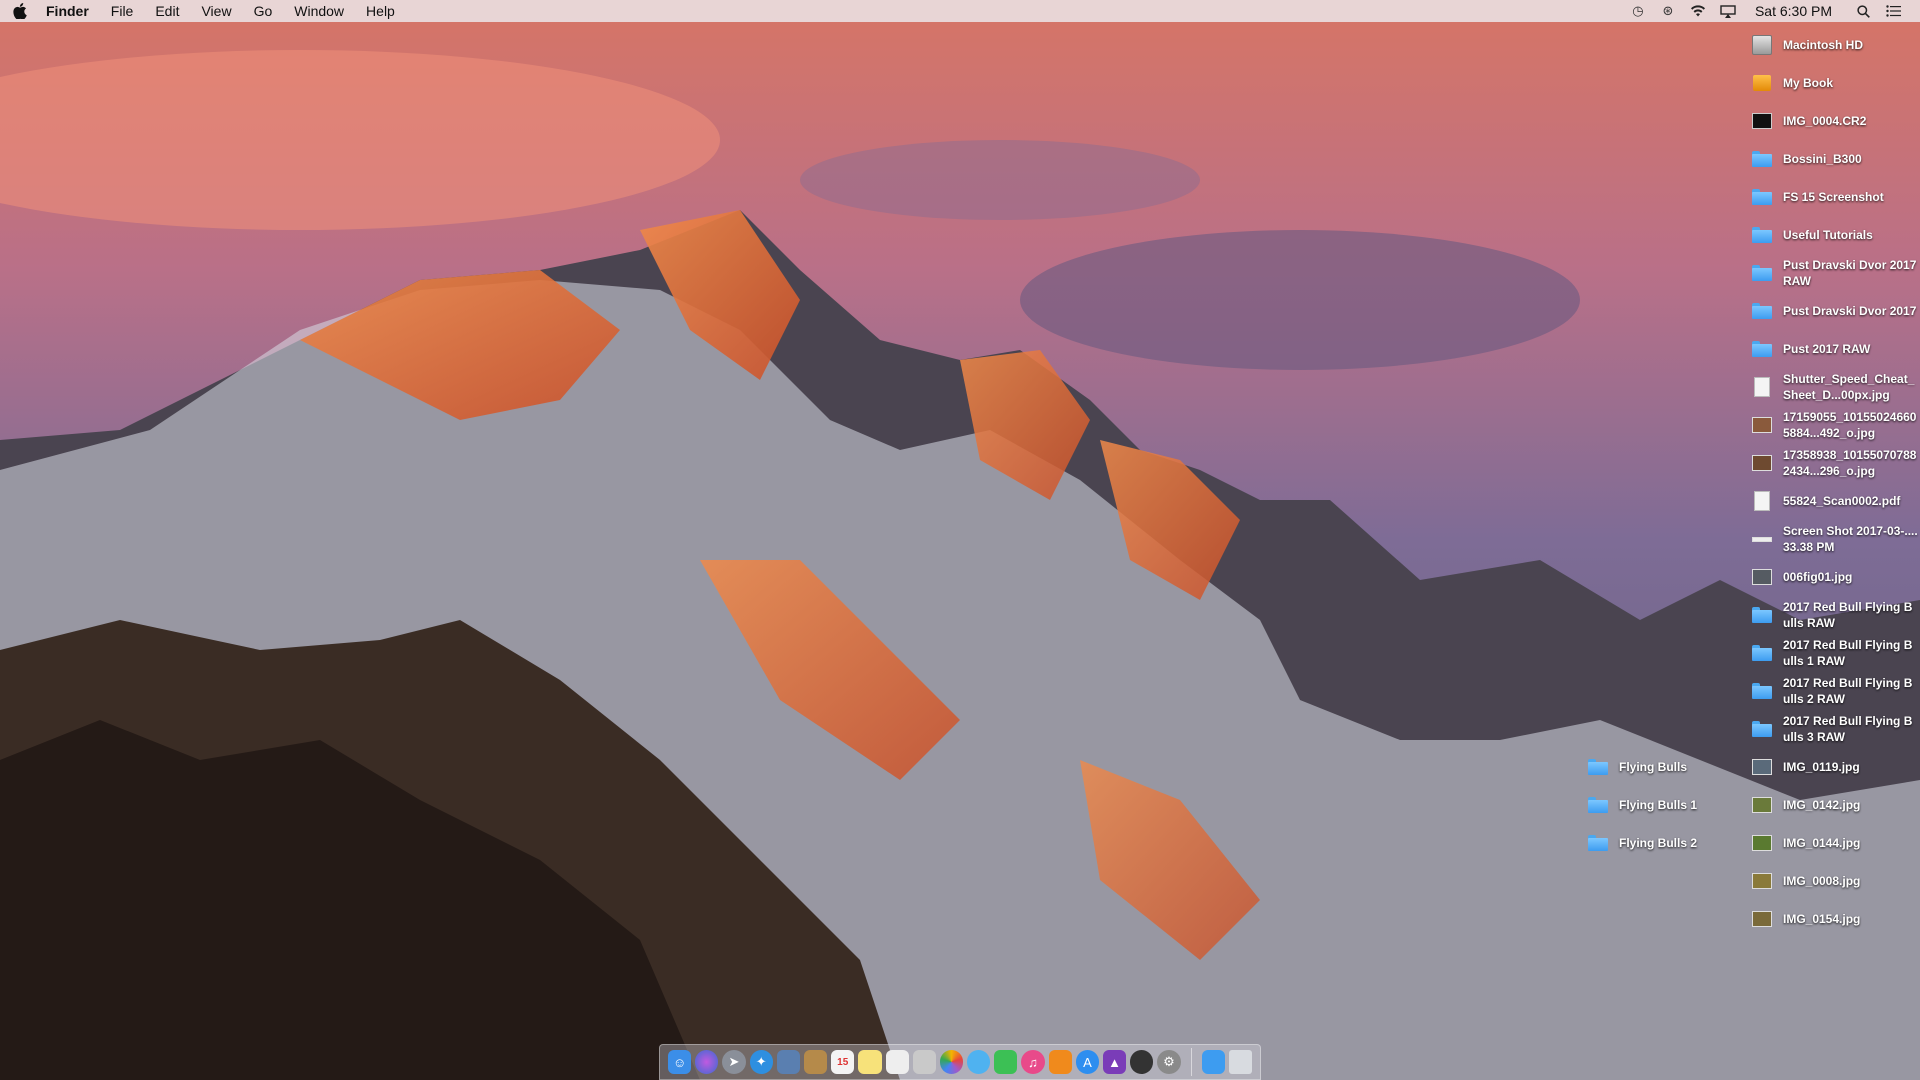  What do you see at coordinates (1762, 501) in the screenshot?
I see `pdf-document-icon` at bounding box center [1762, 501].